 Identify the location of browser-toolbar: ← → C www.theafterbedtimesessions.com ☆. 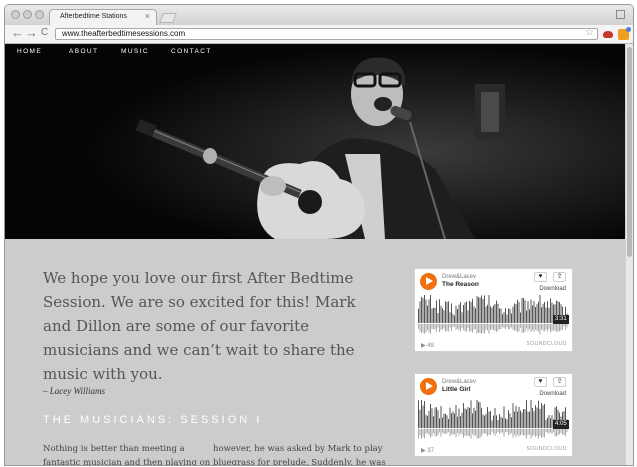
(319, 34).